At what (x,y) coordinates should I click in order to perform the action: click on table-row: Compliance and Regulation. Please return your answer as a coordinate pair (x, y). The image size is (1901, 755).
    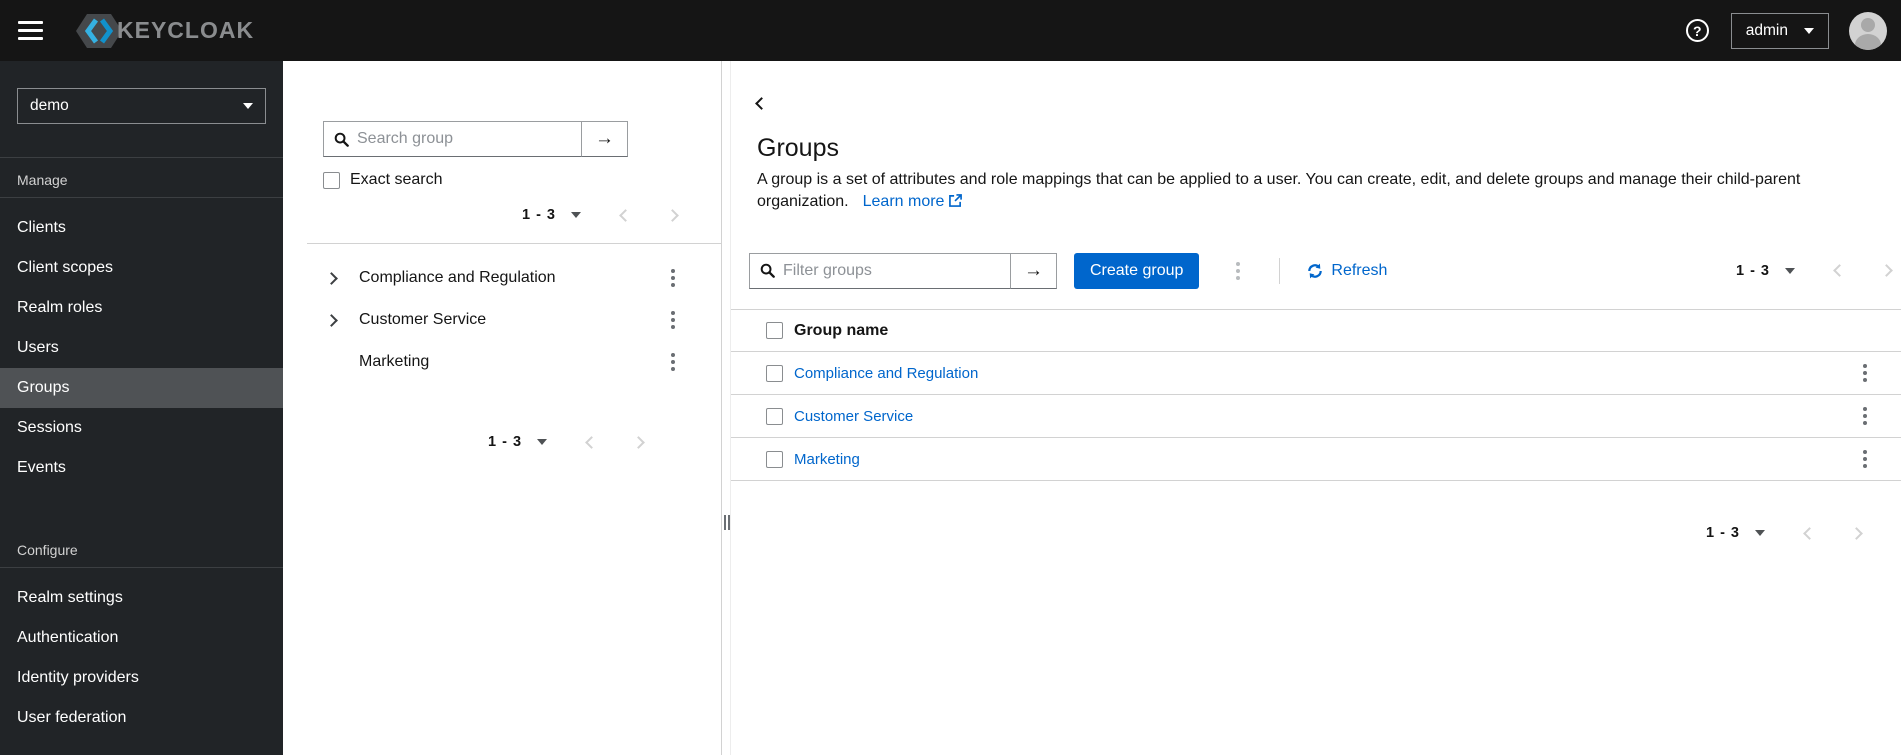
    Looking at the image, I should click on (1316, 373).